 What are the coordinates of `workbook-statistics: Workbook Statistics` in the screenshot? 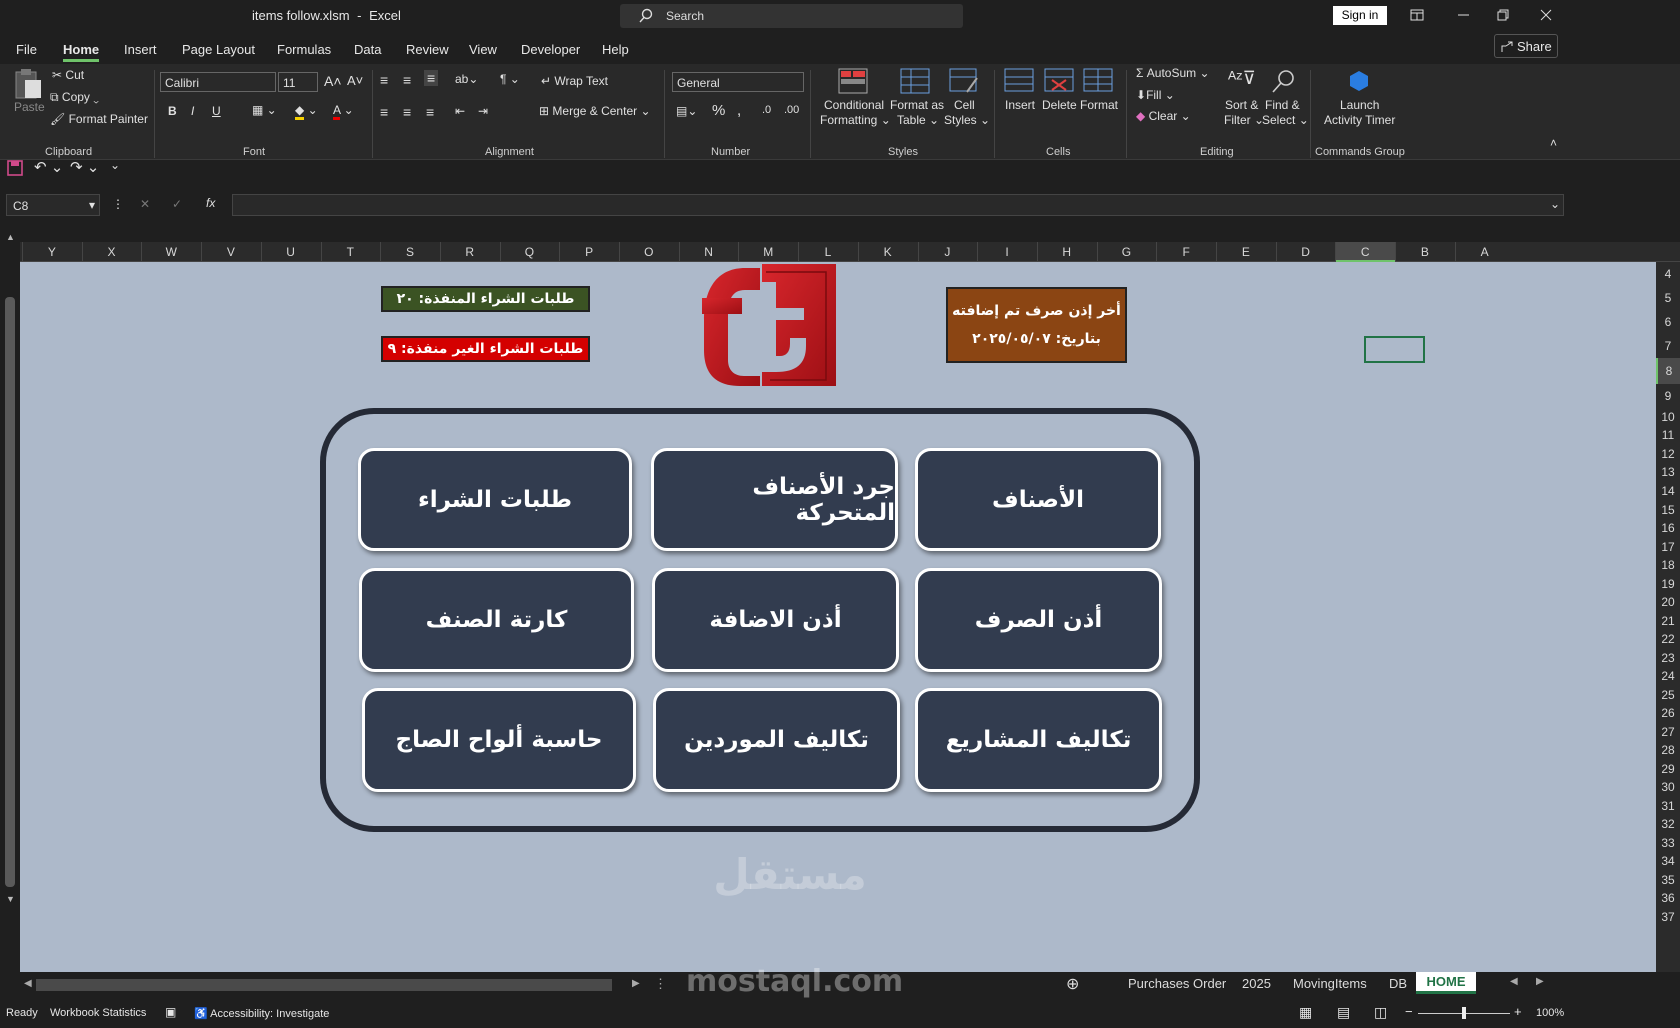 It's located at (98, 1013).